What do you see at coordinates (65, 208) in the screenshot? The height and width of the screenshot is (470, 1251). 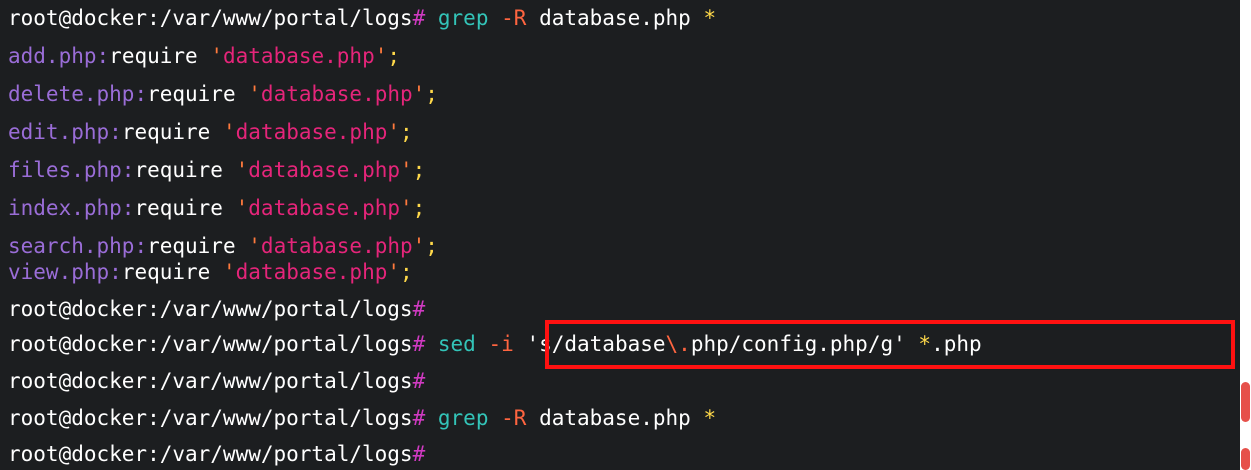 I see `result-filename: index.php` at bounding box center [65, 208].